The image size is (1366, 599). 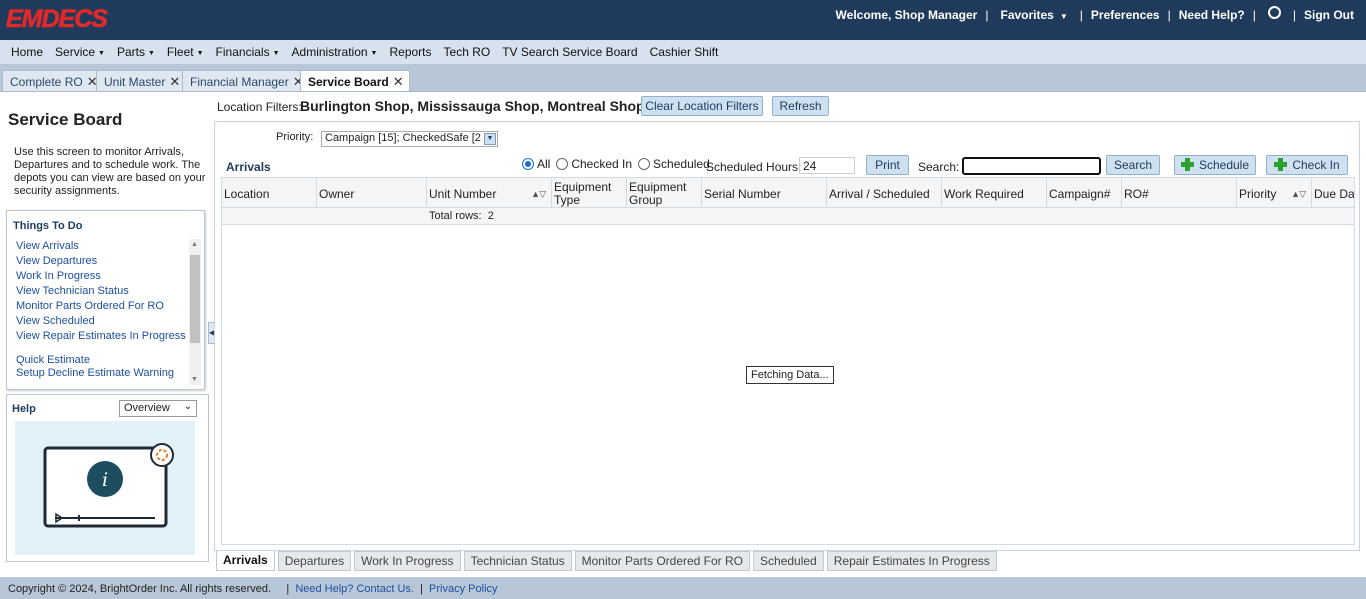 I want to click on radio-checked-in, so click(x=562, y=164).